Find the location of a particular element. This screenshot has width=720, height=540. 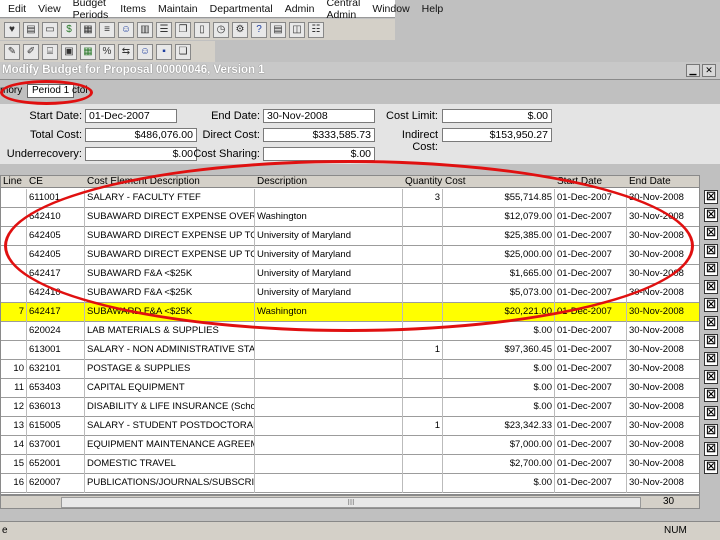

cell-ced: SUBAWARD DIRECT EXPENSE OVER $25,000 is located at coordinates (170, 217).